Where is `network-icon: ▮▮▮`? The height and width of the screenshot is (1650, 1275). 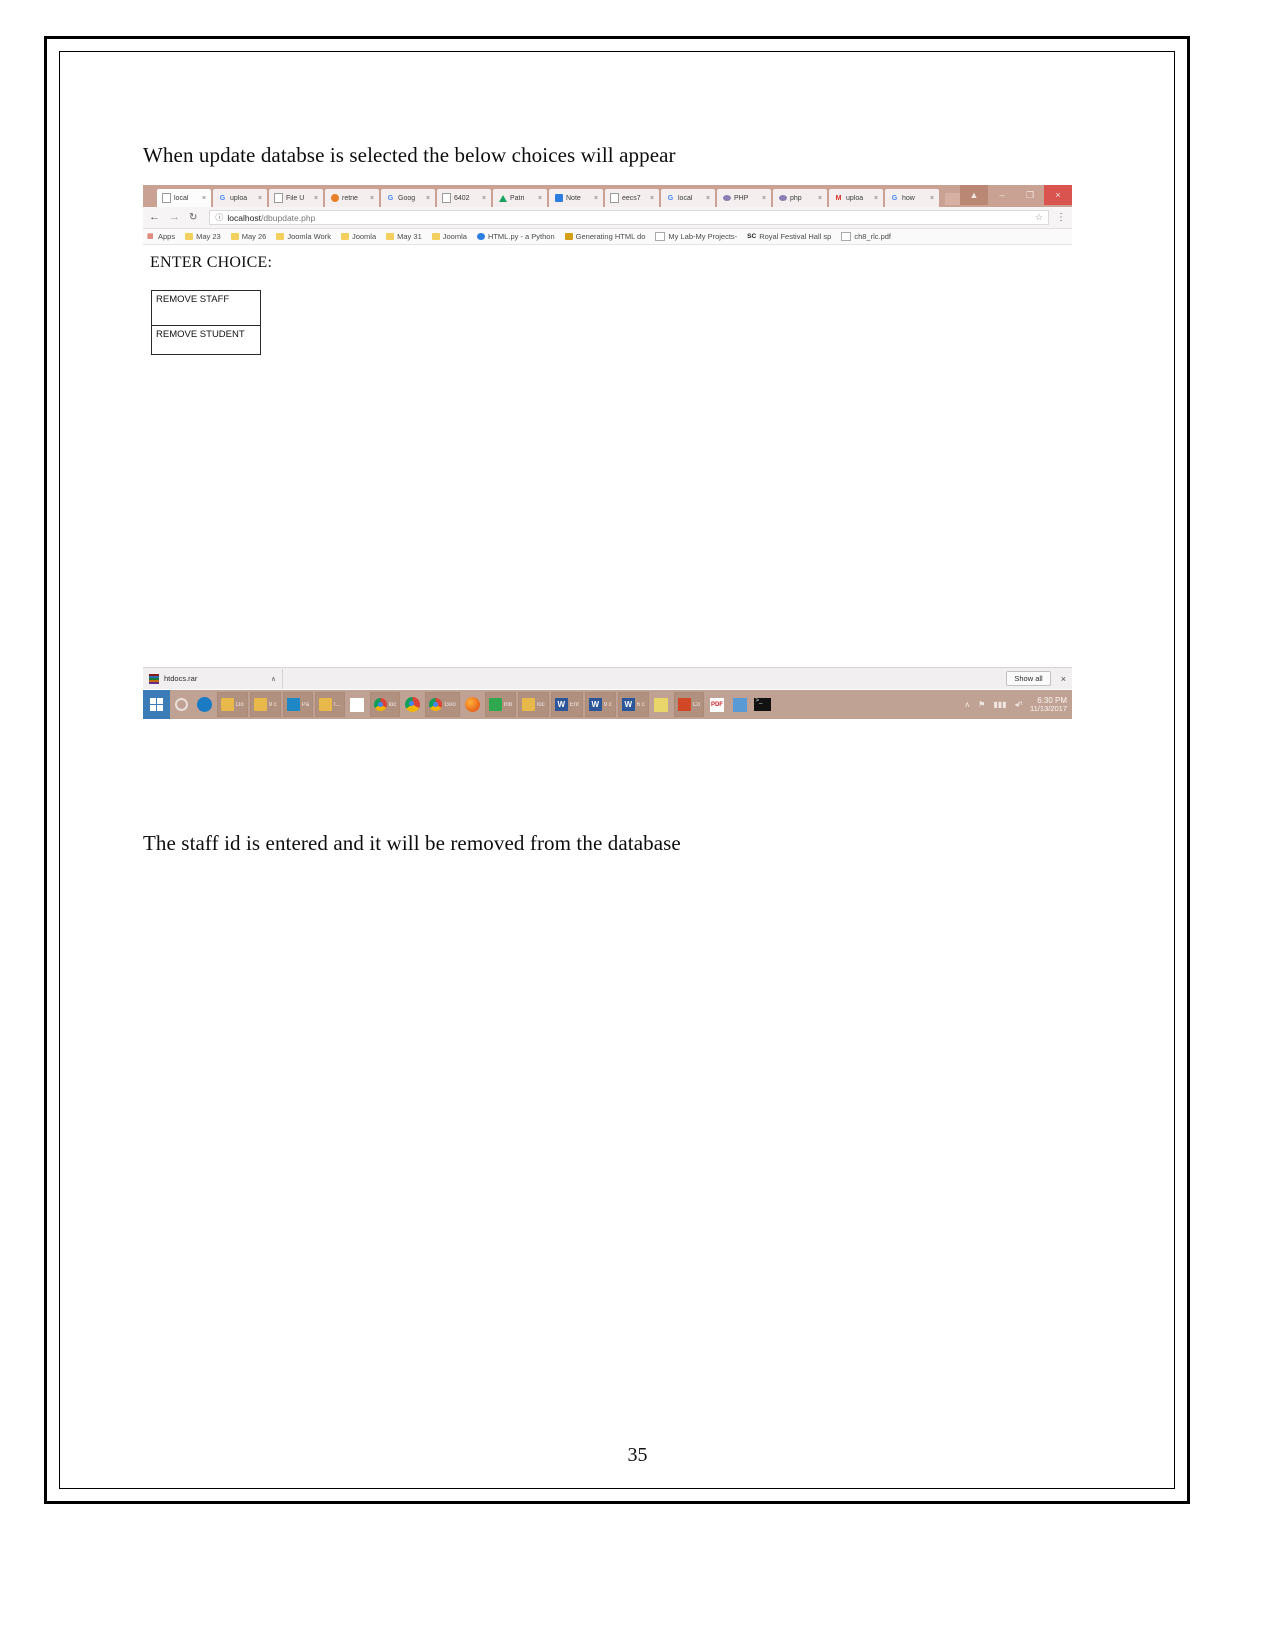 network-icon: ▮▮▮ is located at coordinates (999, 704).